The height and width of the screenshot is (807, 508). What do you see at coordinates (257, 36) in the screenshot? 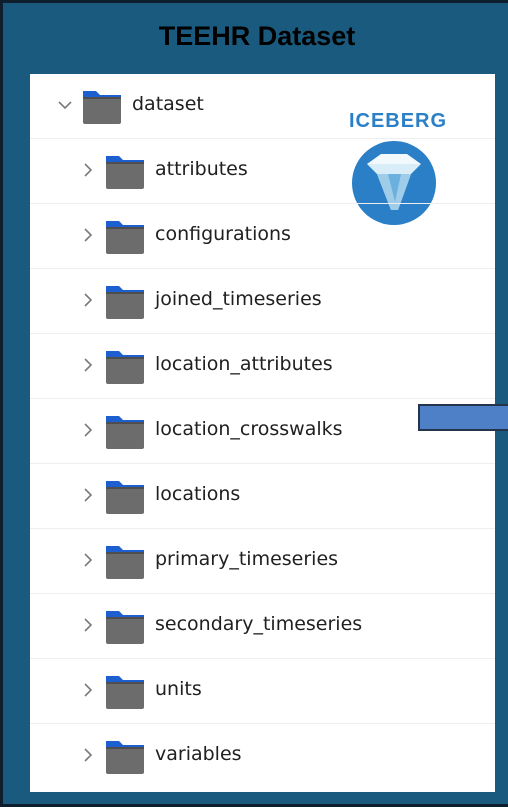
I see `page-title: TEEHR Dataset` at bounding box center [257, 36].